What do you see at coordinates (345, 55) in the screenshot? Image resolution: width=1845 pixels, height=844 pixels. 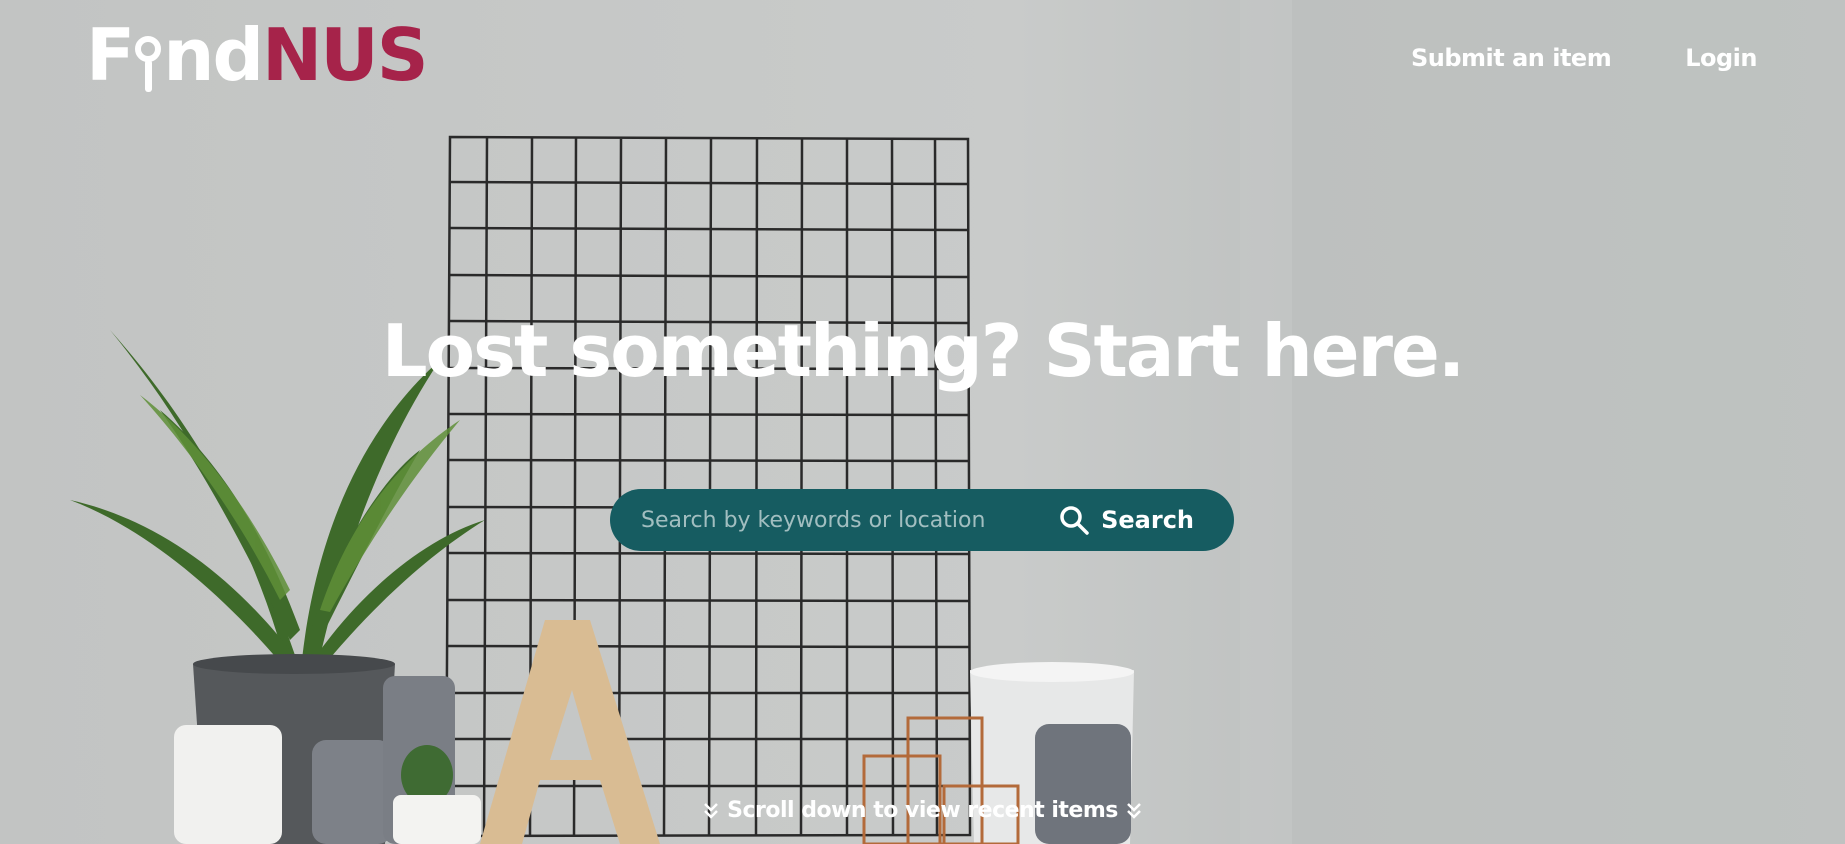 I see `logo-text-nus: NUS` at bounding box center [345, 55].